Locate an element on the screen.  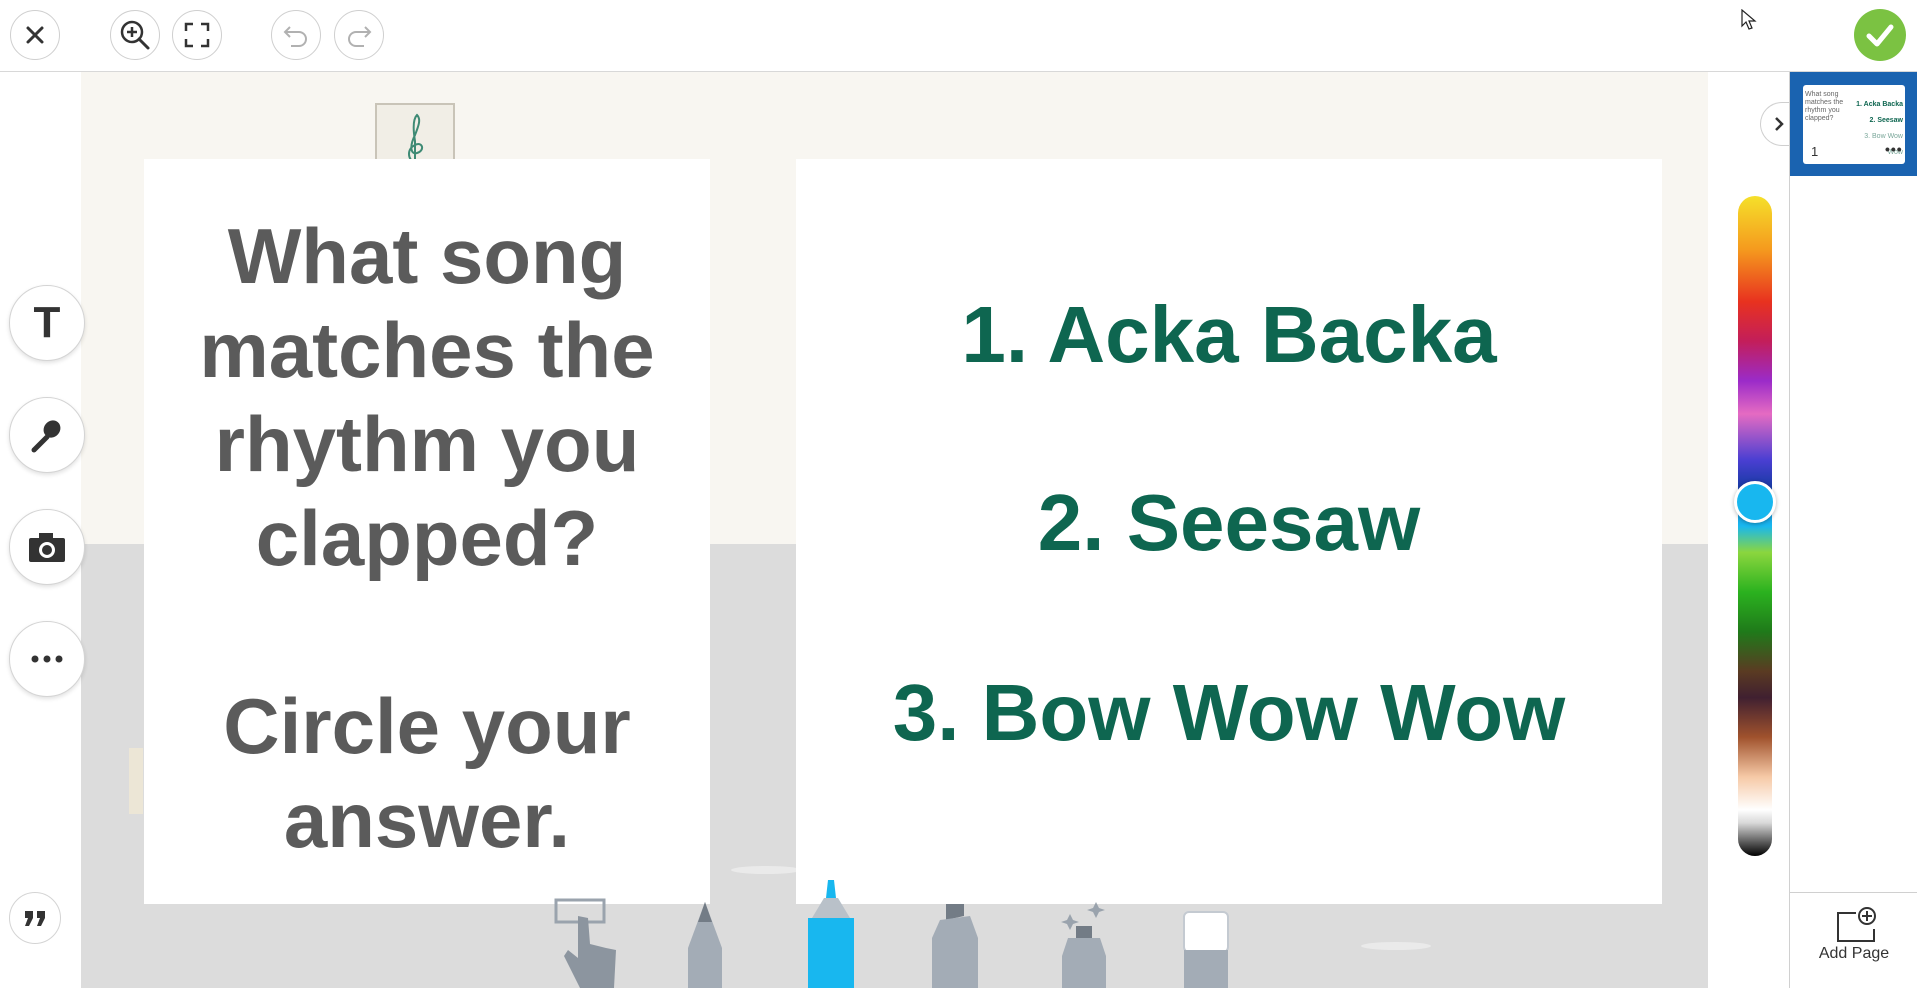
more-icon is located at coordinates (47, 659).